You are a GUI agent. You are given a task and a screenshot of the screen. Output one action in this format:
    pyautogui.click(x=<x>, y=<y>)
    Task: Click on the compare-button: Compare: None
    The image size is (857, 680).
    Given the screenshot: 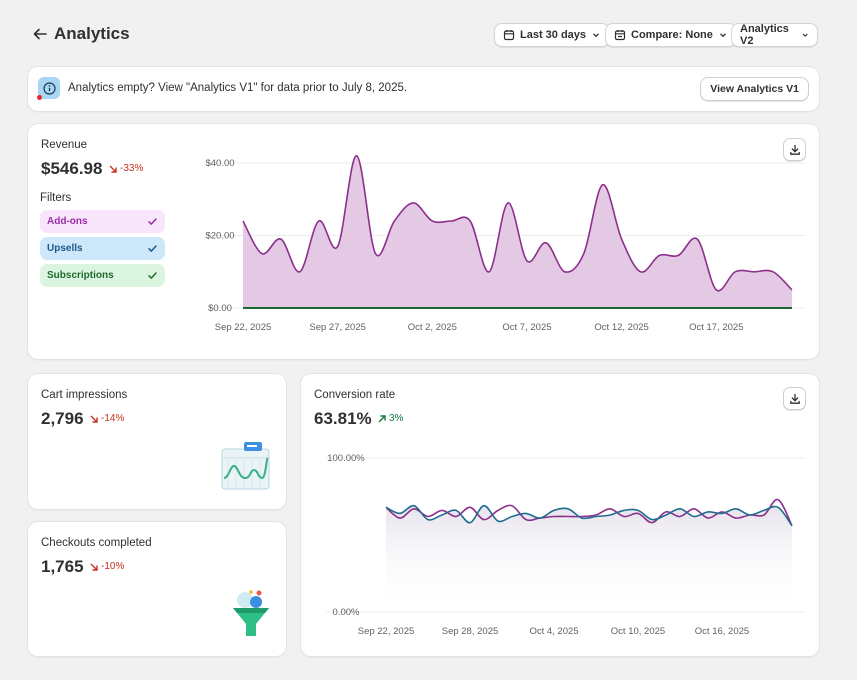 What is the action you would take?
    pyautogui.click(x=671, y=35)
    